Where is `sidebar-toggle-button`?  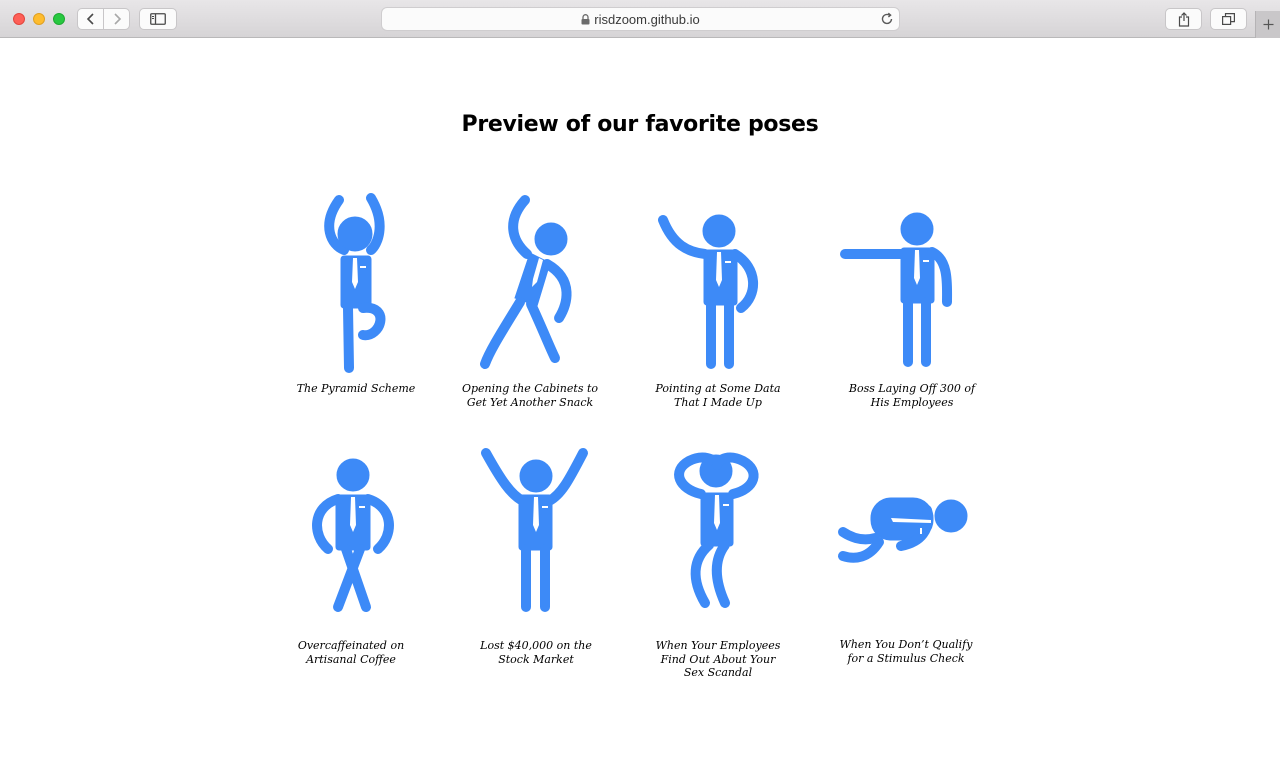
sidebar-toggle-button is located at coordinates (158, 19).